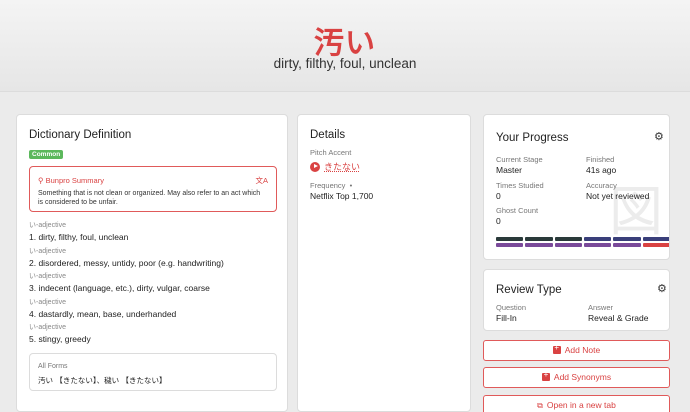  Describe the element at coordinates (532, 138) in the screenshot. I see `progress-title: Your Progress` at that location.